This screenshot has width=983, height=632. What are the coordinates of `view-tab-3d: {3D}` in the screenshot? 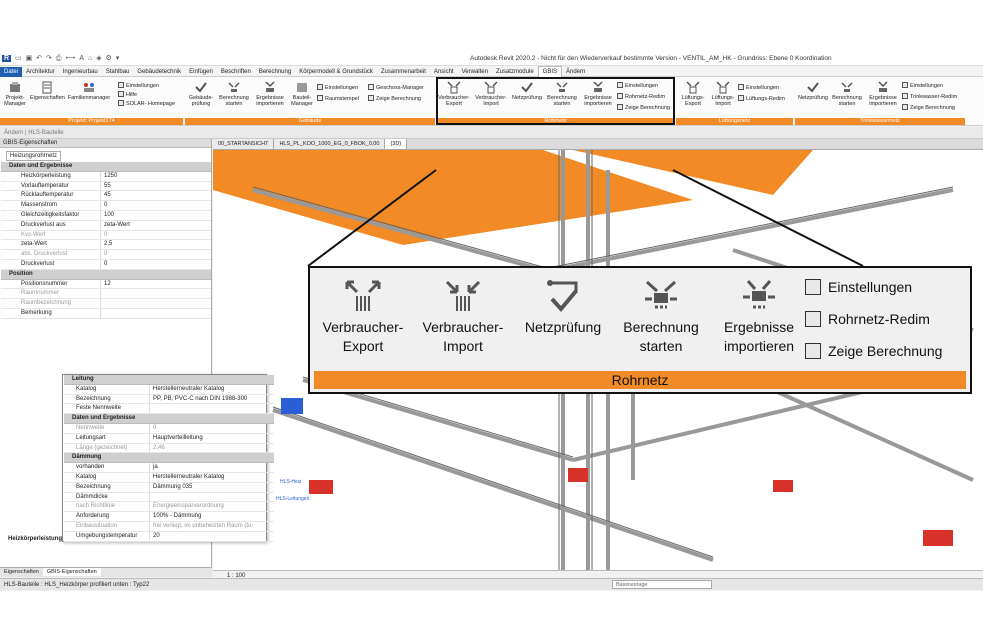 It's located at (396, 144).